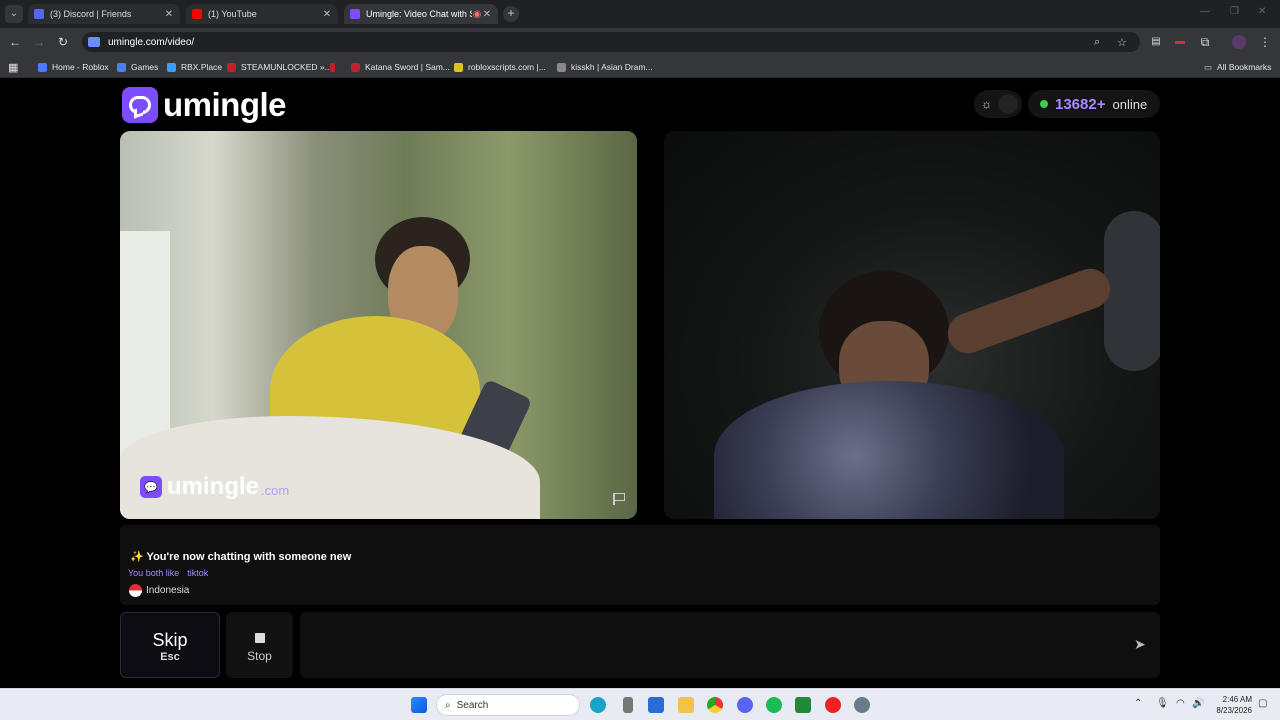 This screenshot has width=1280, height=720. Describe the element at coordinates (611, 42) in the screenshot. I see `address-bar: umingle.com/video/ ⌕ ☆` at that location.